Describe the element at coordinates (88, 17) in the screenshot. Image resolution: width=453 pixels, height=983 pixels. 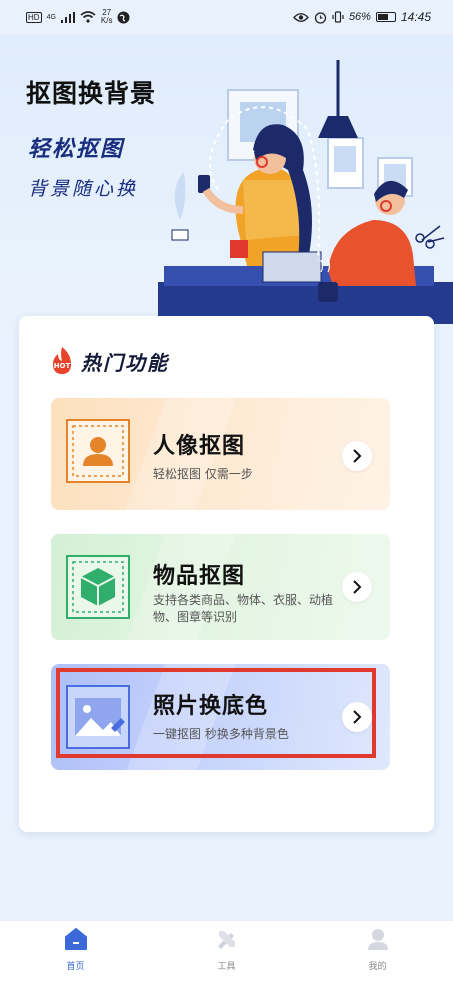
I see `wifi-icon` at that location.